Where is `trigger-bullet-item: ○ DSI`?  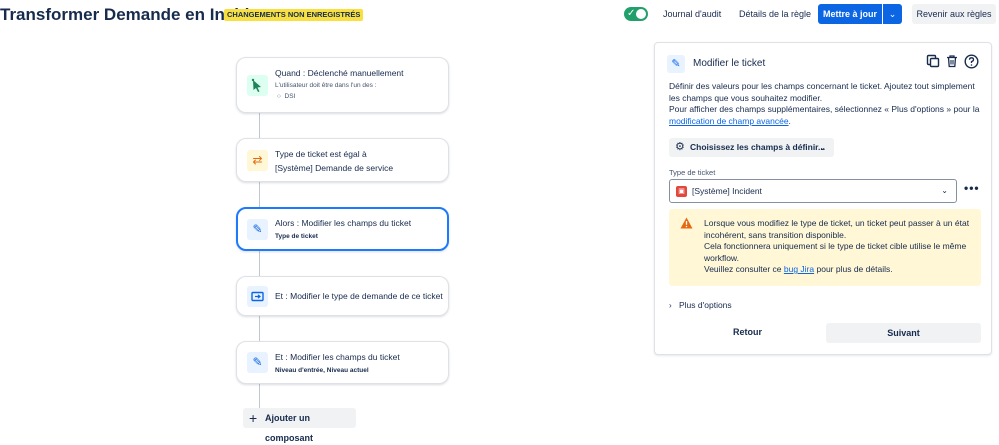
trigger-bullet-item: ○ DSI is located at coordinates (286, 96).